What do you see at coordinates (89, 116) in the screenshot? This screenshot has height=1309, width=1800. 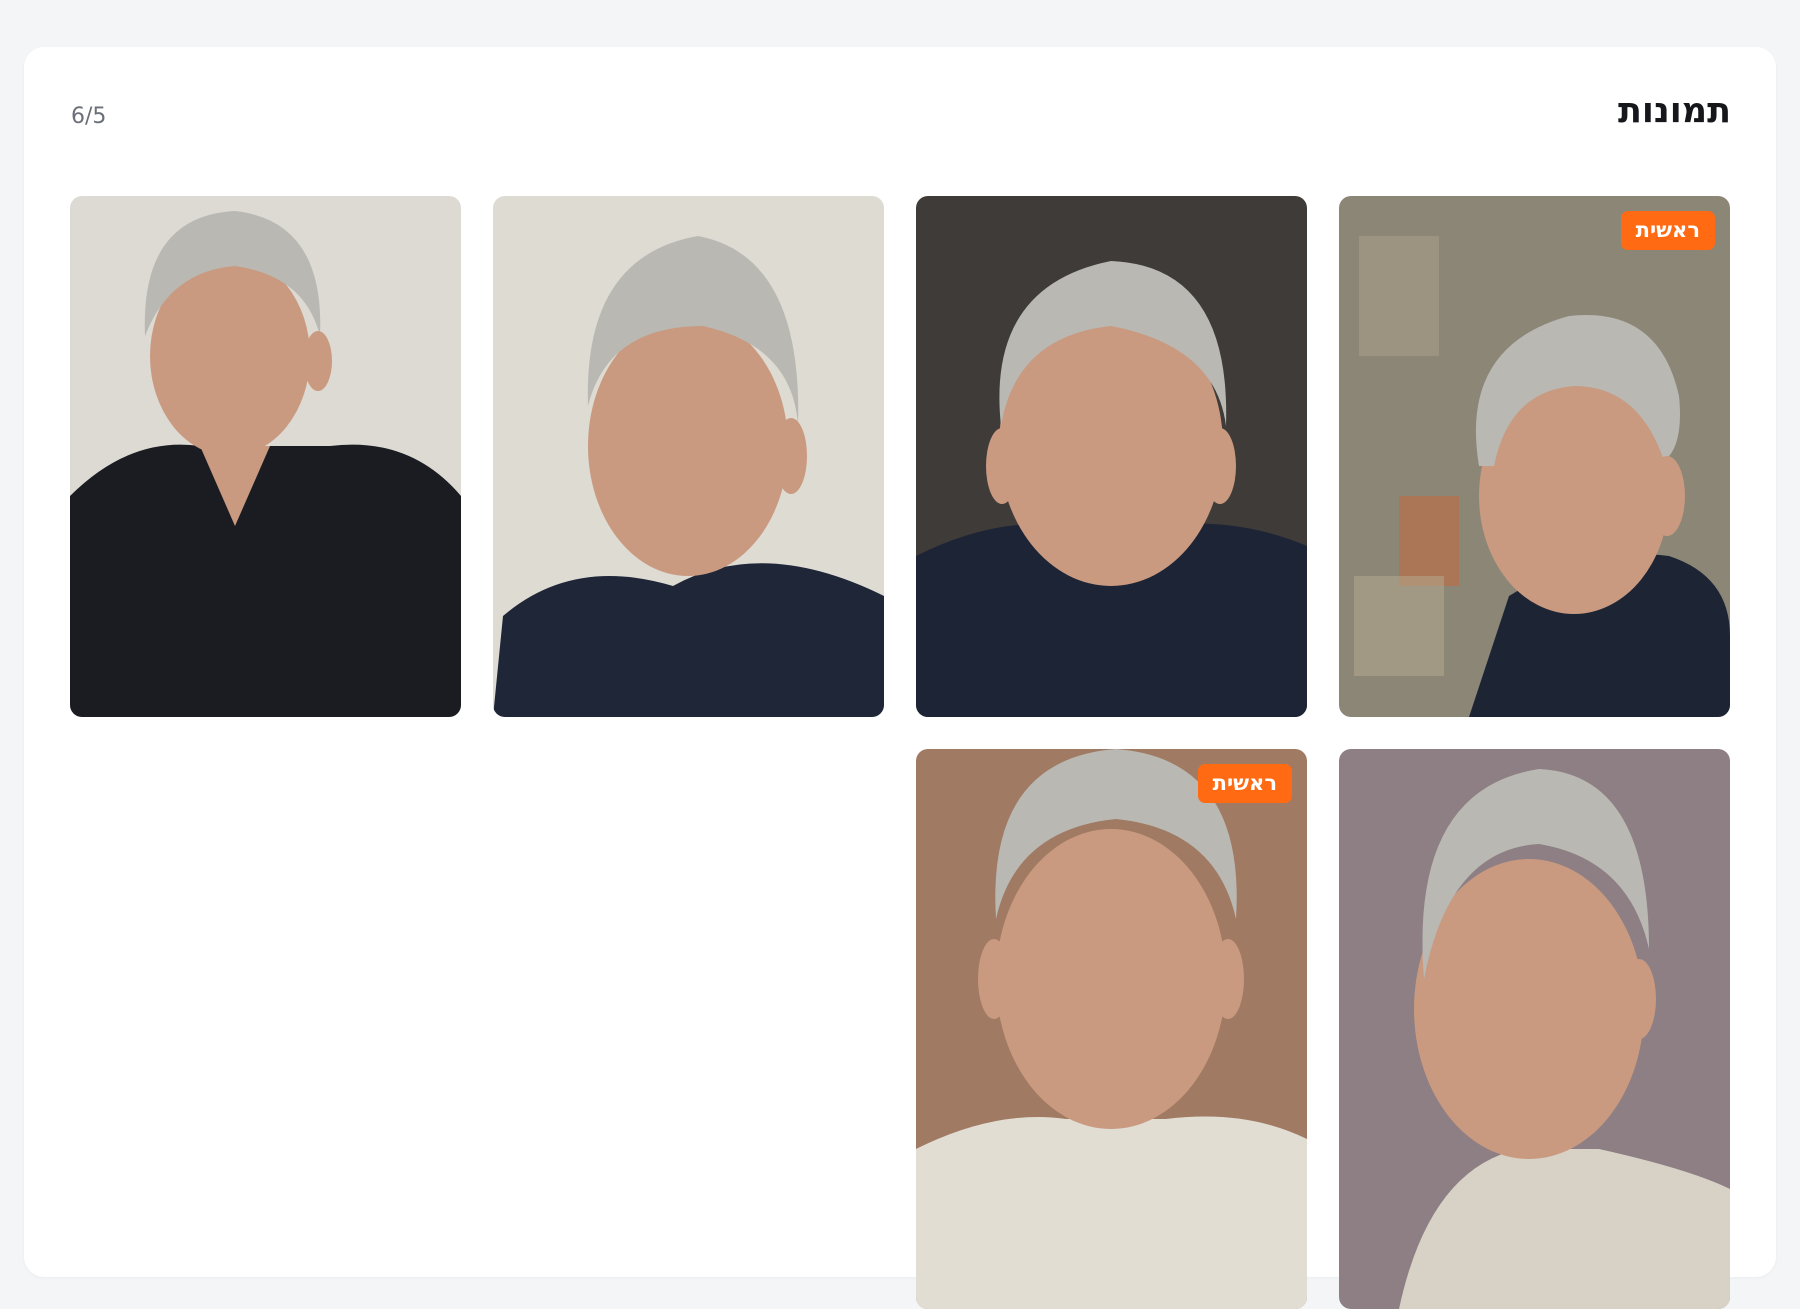 I see `photo-counter: 6/5` at bounding box center [89, 116].